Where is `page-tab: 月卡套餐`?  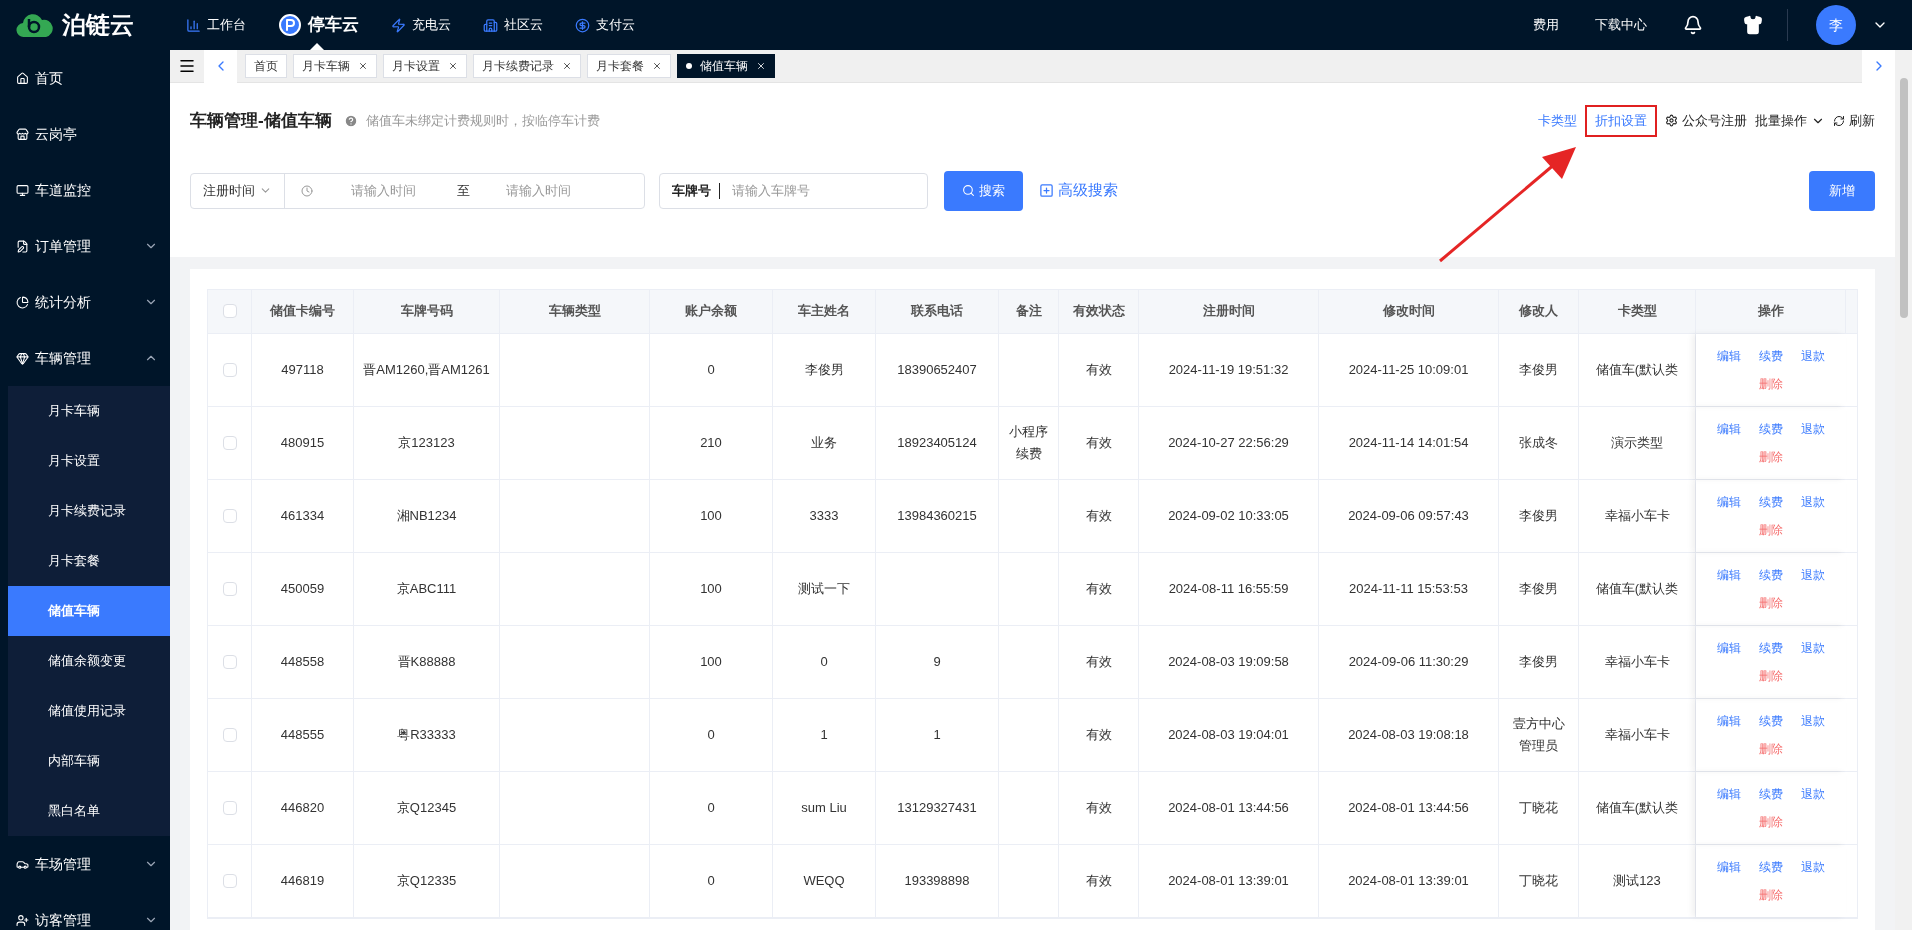
page-tab: 月卡套餐 is located at coordinates (629, 66).